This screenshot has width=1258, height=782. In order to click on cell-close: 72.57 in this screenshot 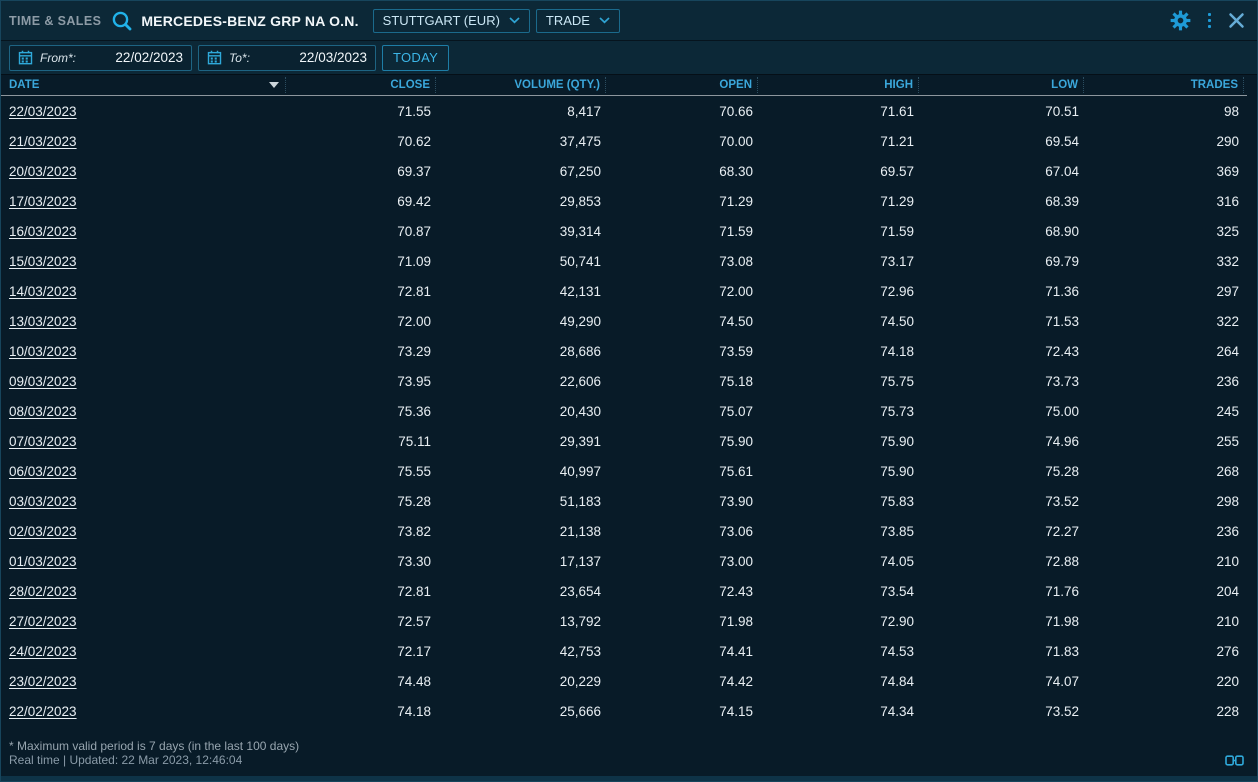, I will do `click(414, 621)`.